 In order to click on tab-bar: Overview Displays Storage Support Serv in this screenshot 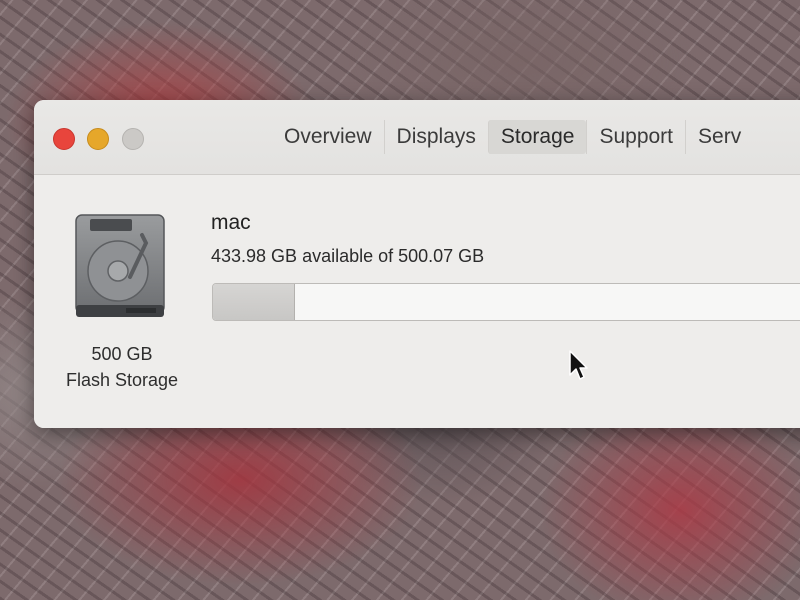, I will do `click(512, 137)`.